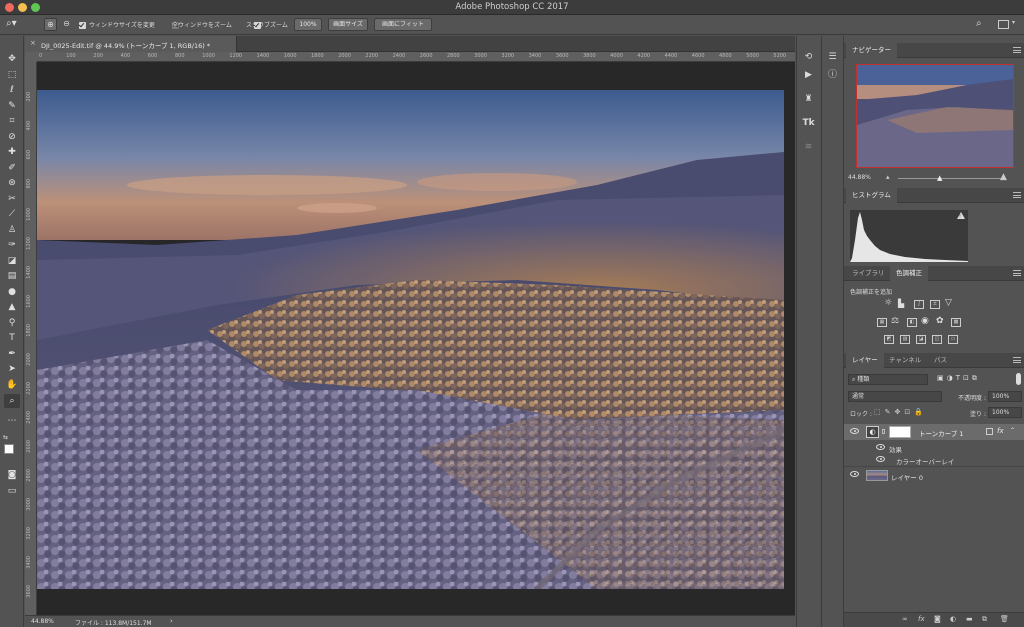 The width and height of the screenshot is (1024, 627). What do you see at coordinates (939, 178) in the screenshot?
I see `navigator-zoom-thumb: ▲` at bounding box center [939, 178].